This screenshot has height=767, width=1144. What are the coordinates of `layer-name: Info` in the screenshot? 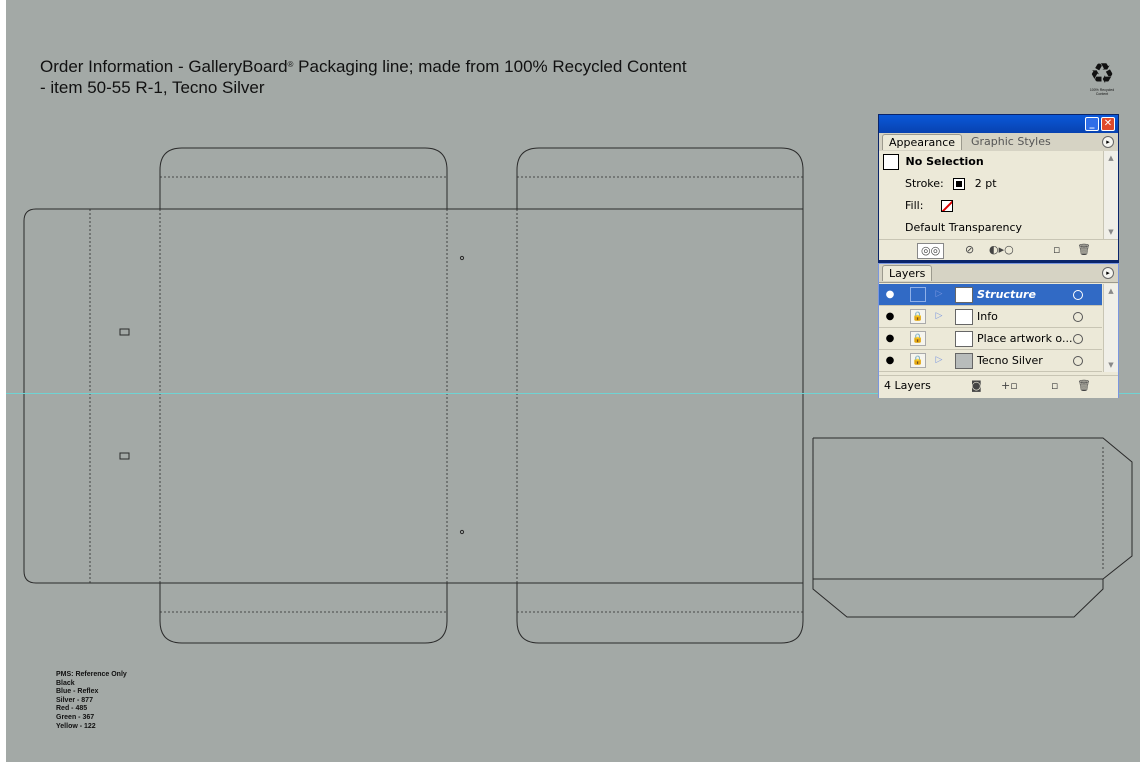 It's located at (987, 317).